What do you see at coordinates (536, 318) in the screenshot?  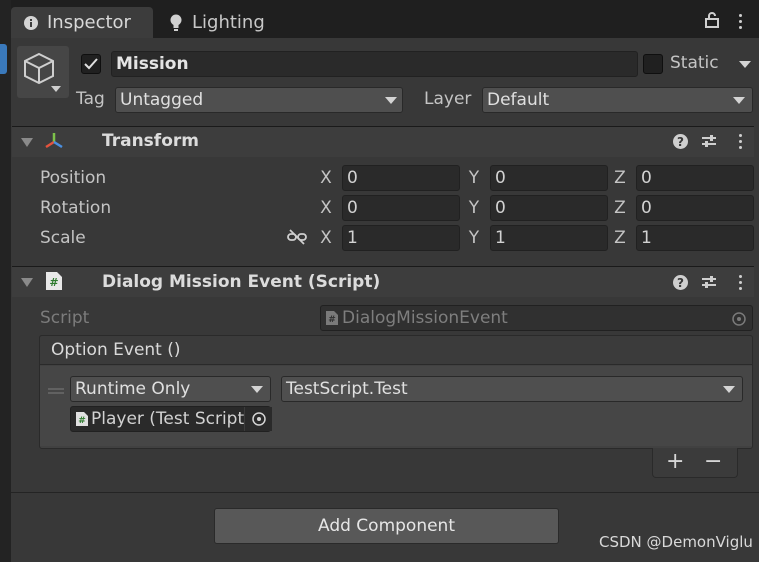 I see `script-object-field: # DialogMissionEvent` at bounding box center [536, 318].